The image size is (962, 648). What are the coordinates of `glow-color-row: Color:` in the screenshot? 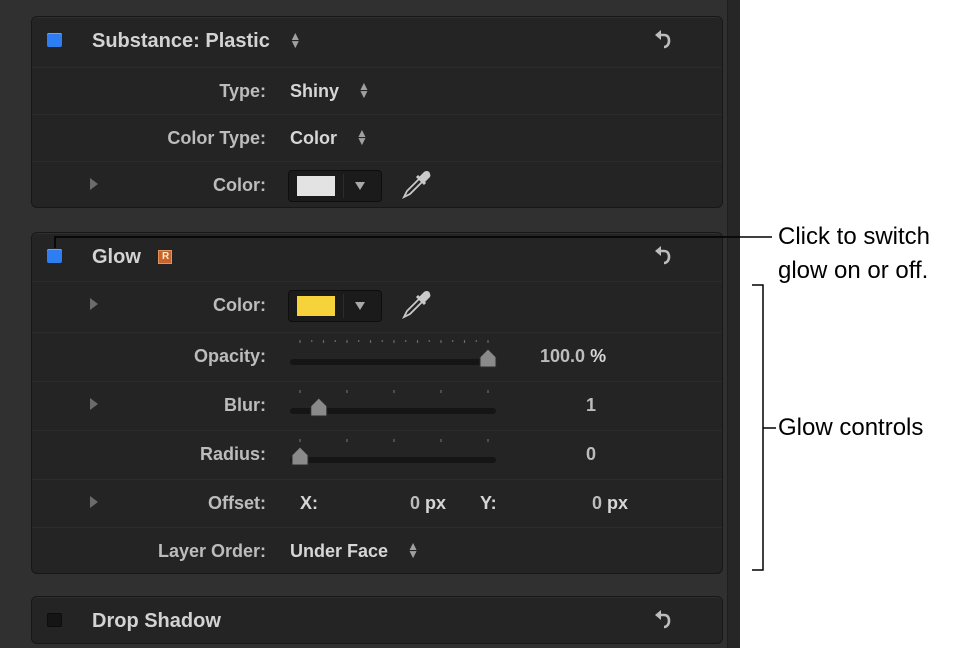 It's located at (377, 304).